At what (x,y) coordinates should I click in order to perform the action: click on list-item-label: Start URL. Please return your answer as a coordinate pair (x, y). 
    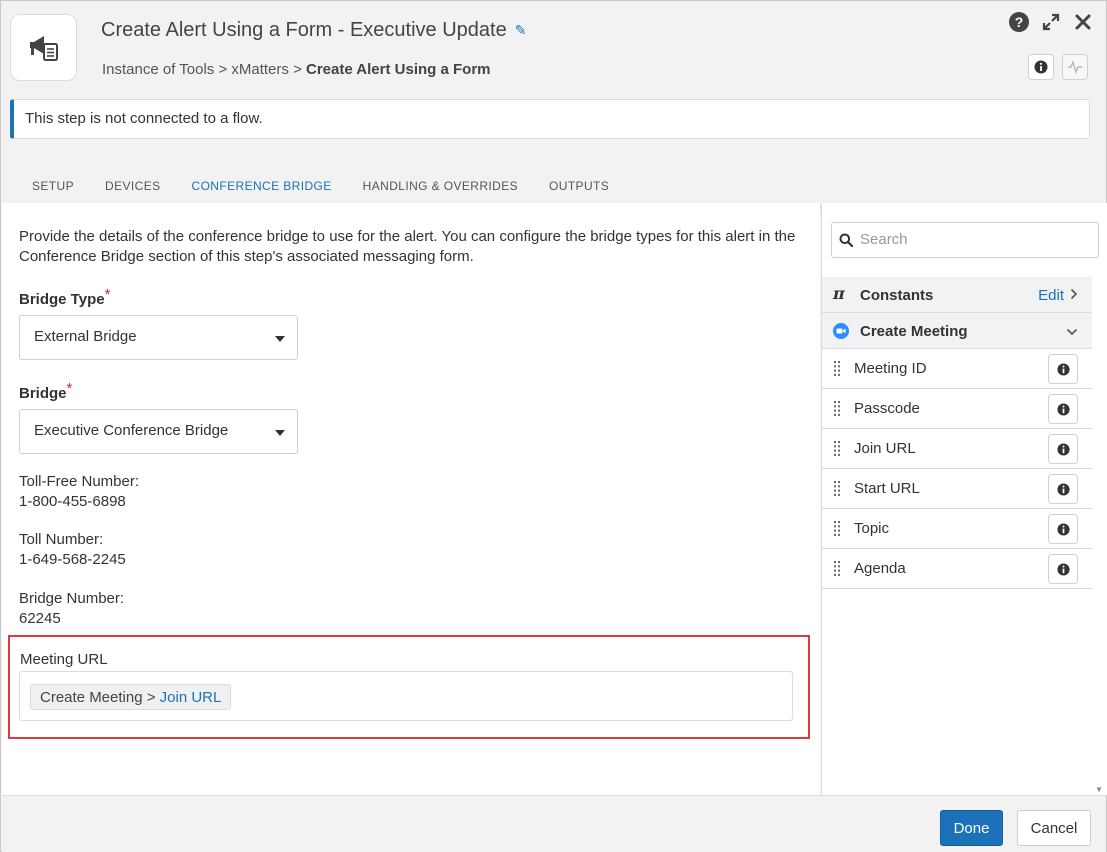
    Looking at the image, I should click on (887, 488).